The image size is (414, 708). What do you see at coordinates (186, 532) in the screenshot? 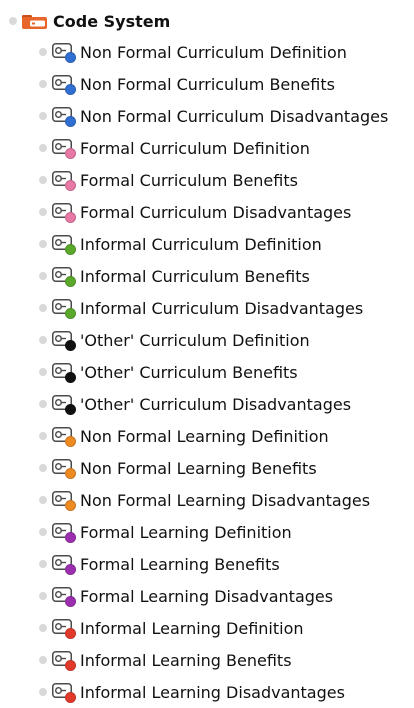
I see `code-label: Formal Learning Definition` at bounding box center [186, 532].